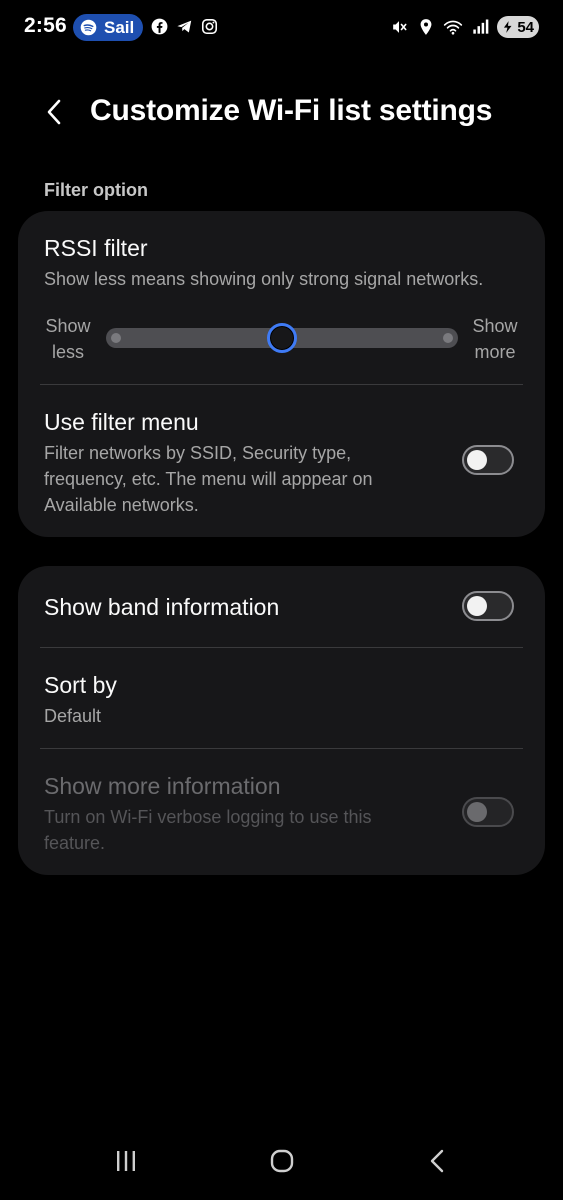 The image size is (563, 1200). What do you see at coordinates (448, 338) in the screenshot?
I see `slider-tick-end` at bounding box center [448, 338].